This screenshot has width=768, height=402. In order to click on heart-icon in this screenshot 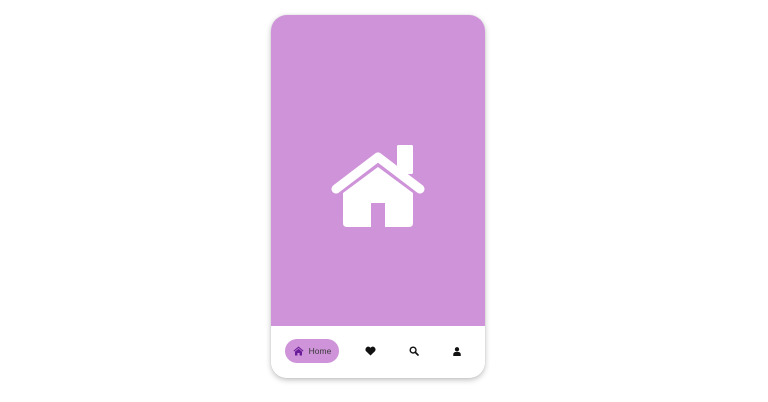, I will do `click(370, 351)`.